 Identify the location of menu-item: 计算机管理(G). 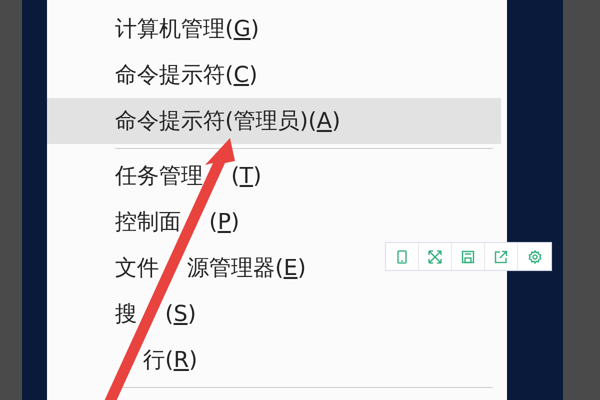
(157, 29).